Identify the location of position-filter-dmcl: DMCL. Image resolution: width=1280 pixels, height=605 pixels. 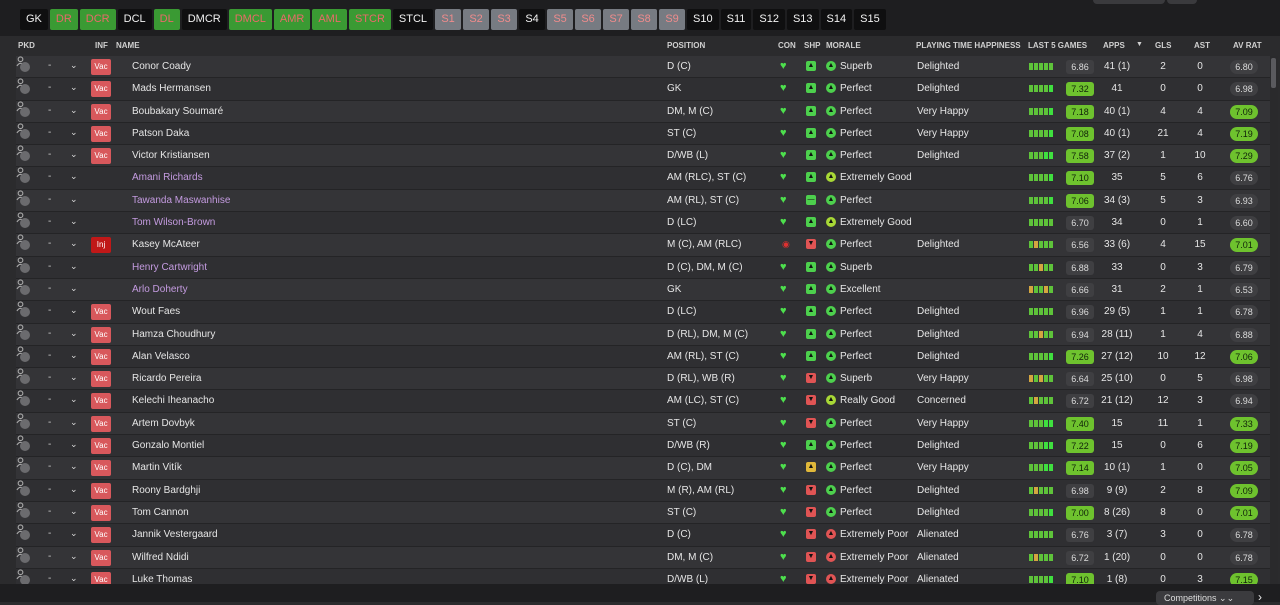
(250, 19).